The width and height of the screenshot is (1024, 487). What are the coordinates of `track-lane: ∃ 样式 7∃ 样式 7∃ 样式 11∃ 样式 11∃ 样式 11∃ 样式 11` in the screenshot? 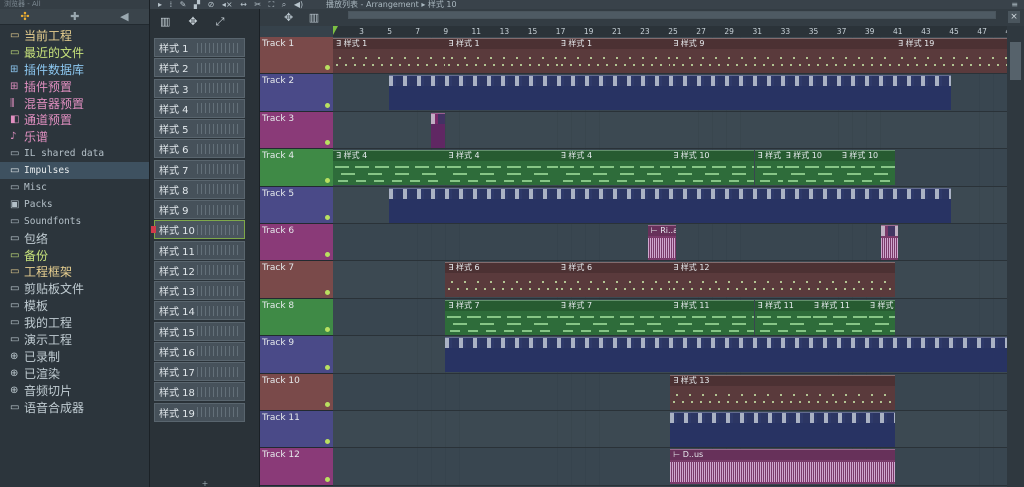 It's located at (670, 317).